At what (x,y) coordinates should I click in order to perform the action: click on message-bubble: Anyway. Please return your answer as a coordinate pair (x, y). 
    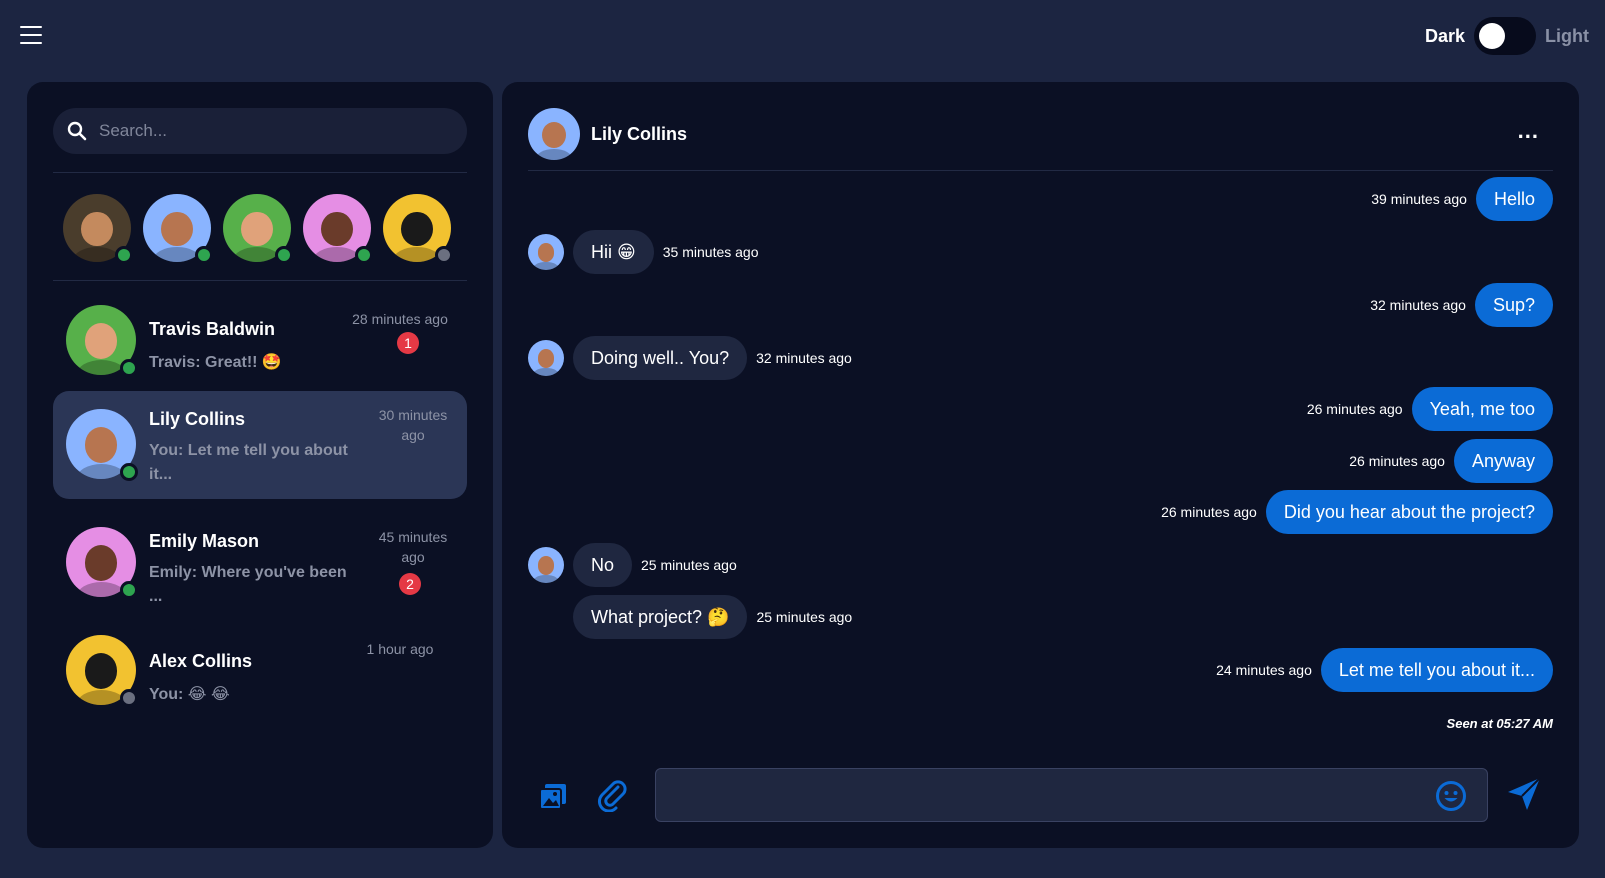
    Looking at the image, I should click on (1503, 461).